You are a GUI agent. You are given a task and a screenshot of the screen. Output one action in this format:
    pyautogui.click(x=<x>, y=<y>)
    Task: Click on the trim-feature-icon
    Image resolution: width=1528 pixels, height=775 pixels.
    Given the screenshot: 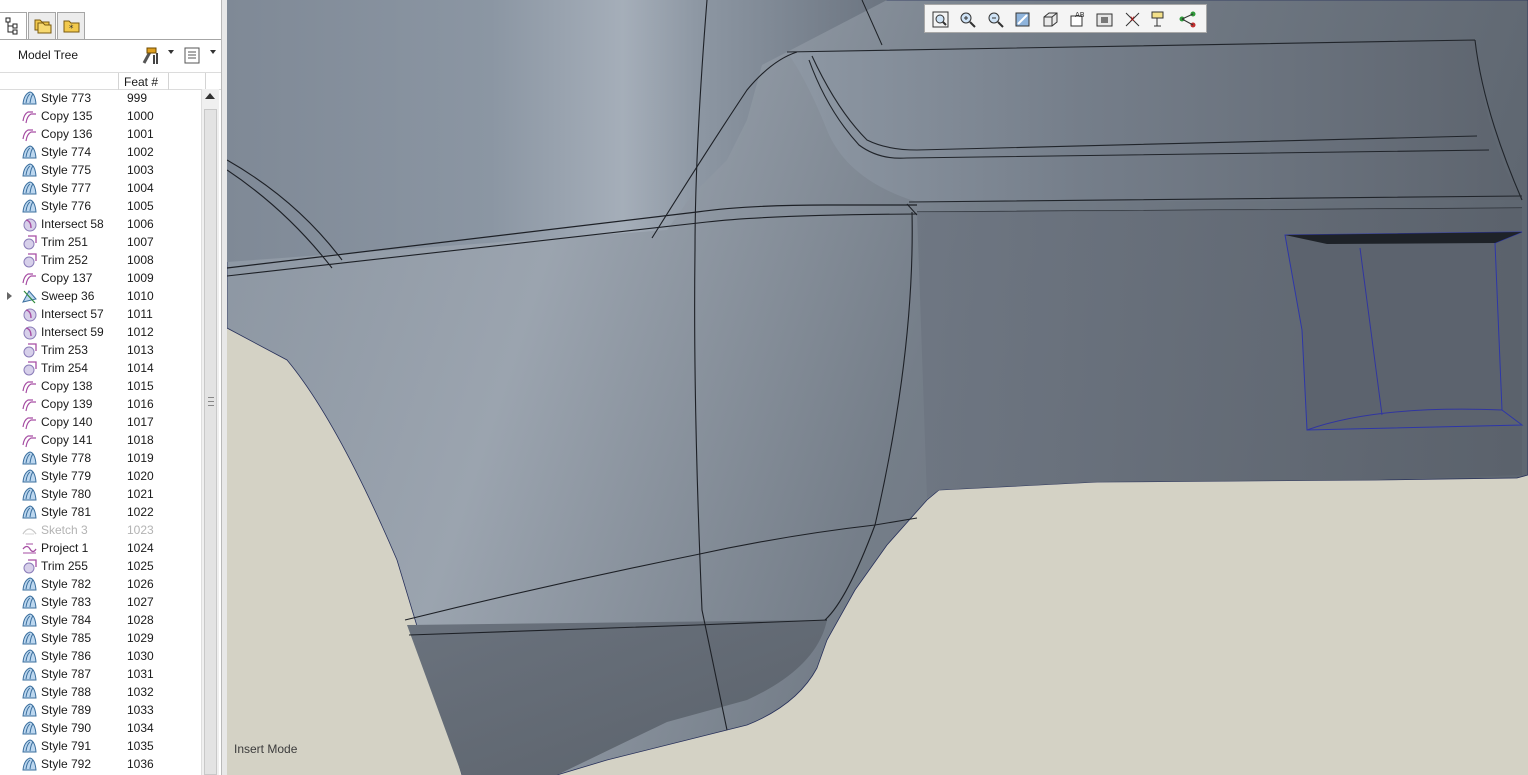 What is the action you would take?
    pyautogui.click(x=29, y=566)
    